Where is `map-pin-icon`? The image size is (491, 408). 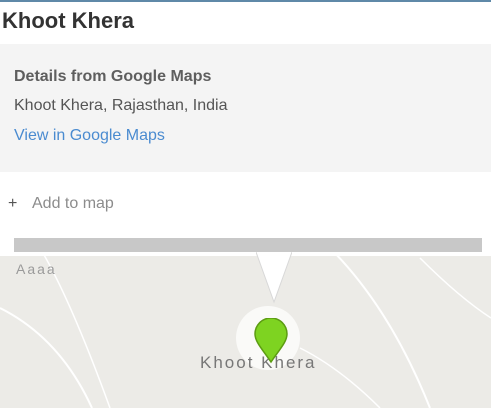
map-pin-icon is located at coordinates (271, 341).